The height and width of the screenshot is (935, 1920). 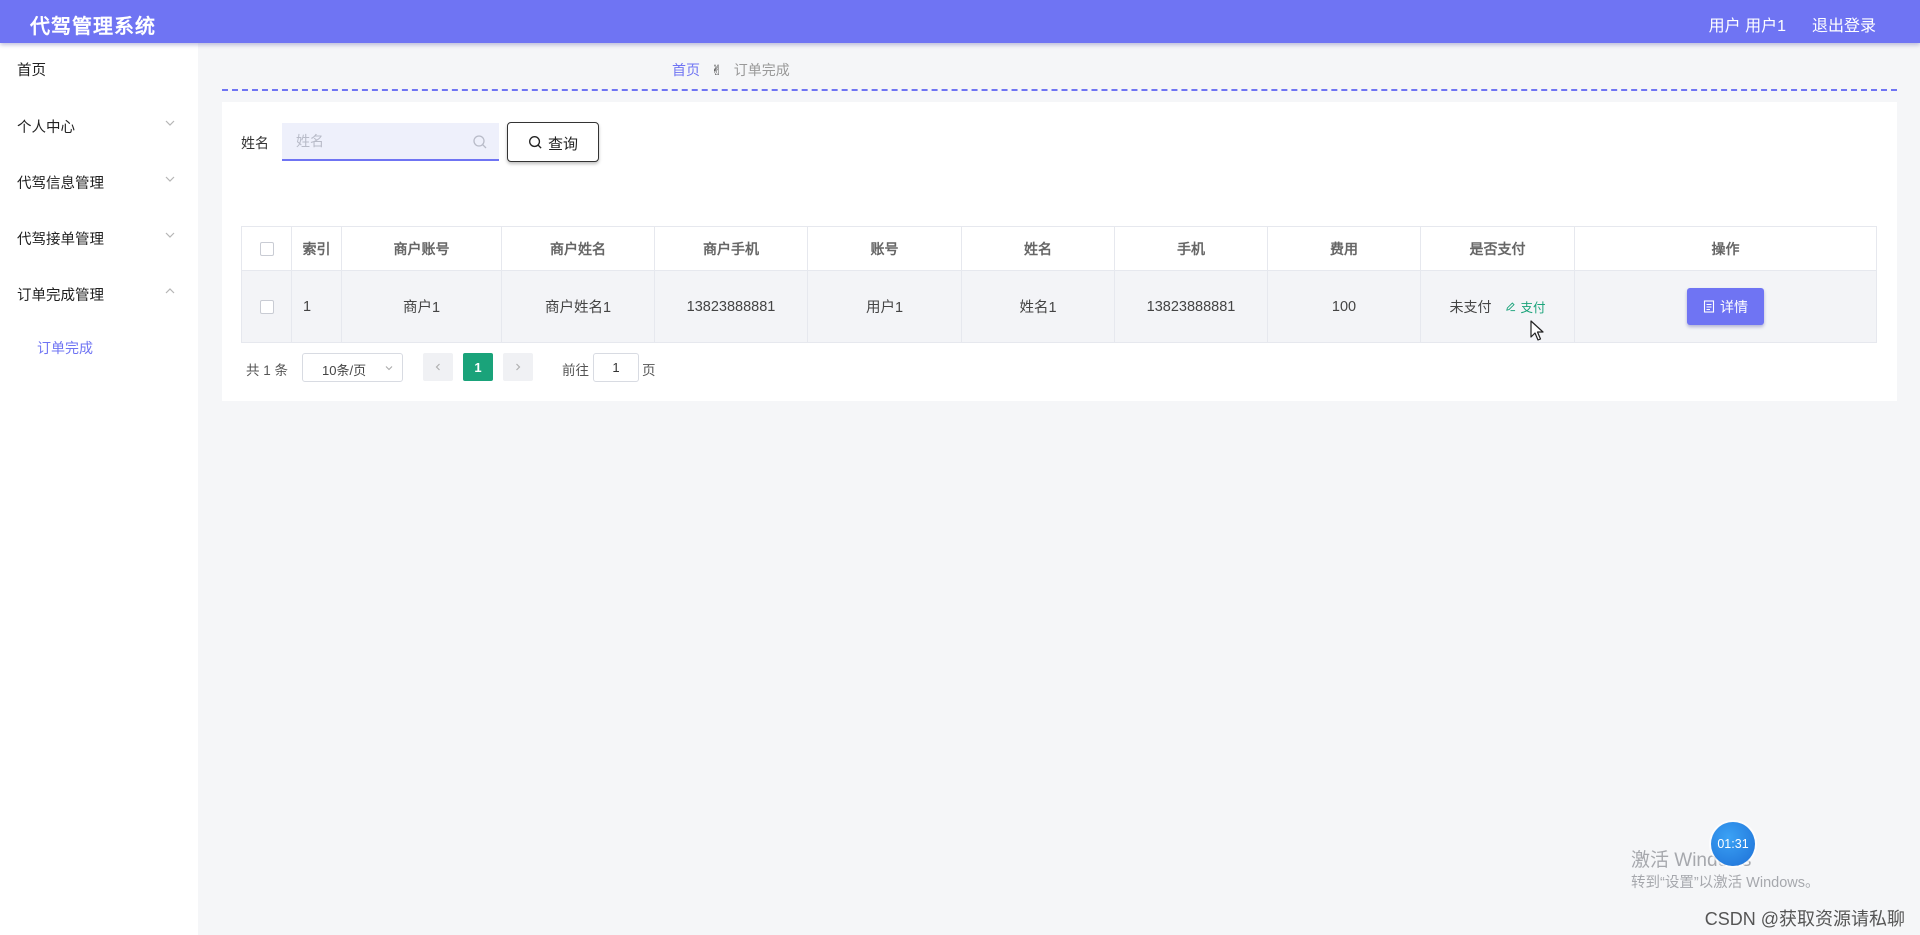 What do you see at coordinates (1709, 306) in the screenshot?
I see `document-icon` at bounding box center [1709, 306].